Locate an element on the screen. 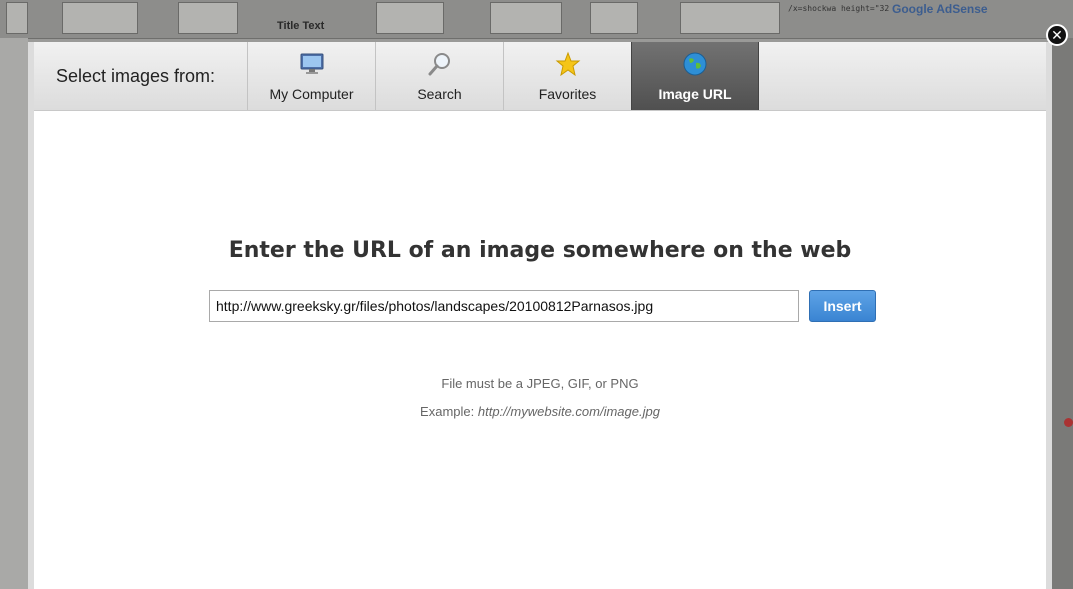 The height and width of the screenshot is (589, 1073). tab-image-url: Image URL is located at coordinates (695, 76).